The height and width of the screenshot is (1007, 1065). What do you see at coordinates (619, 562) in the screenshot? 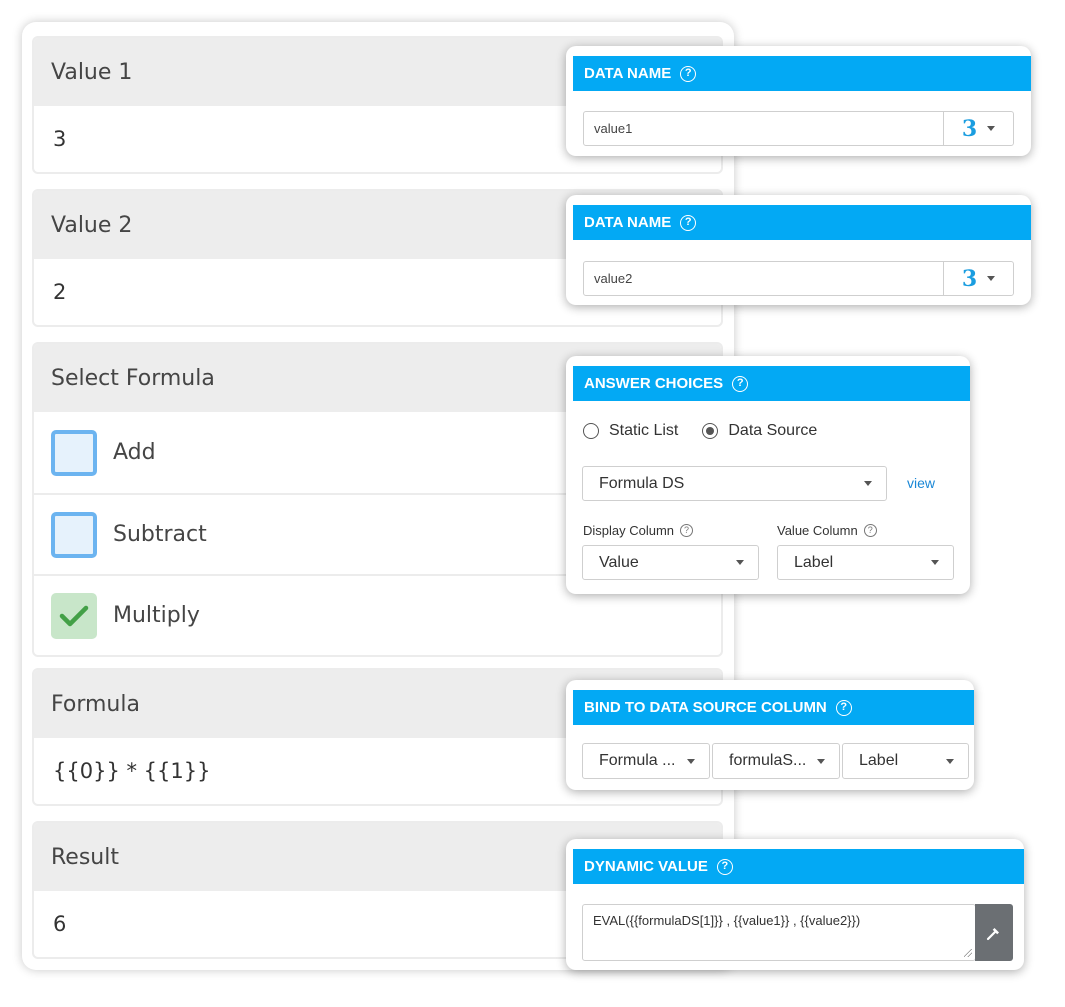
I see `select-value: Value` at bounding box center [619, 562].